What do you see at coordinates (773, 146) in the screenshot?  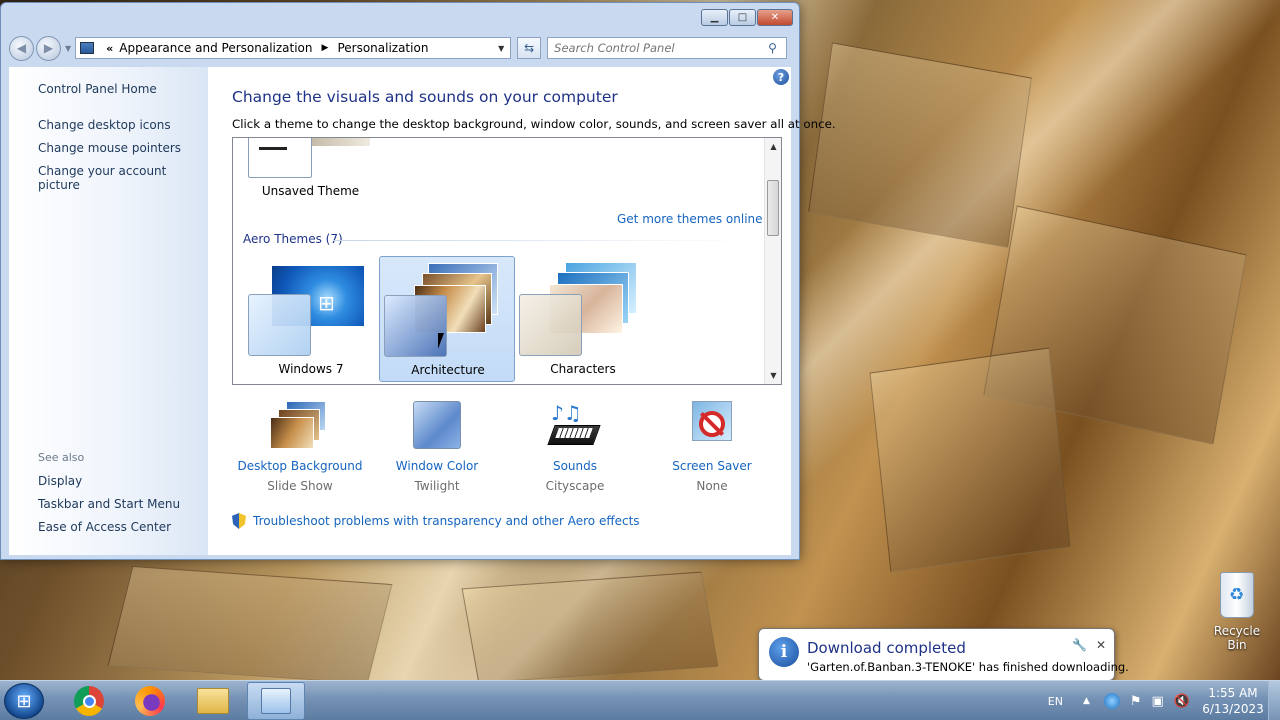 I see `scroll-up-icon: ▲` at bounding box center [773, 146].